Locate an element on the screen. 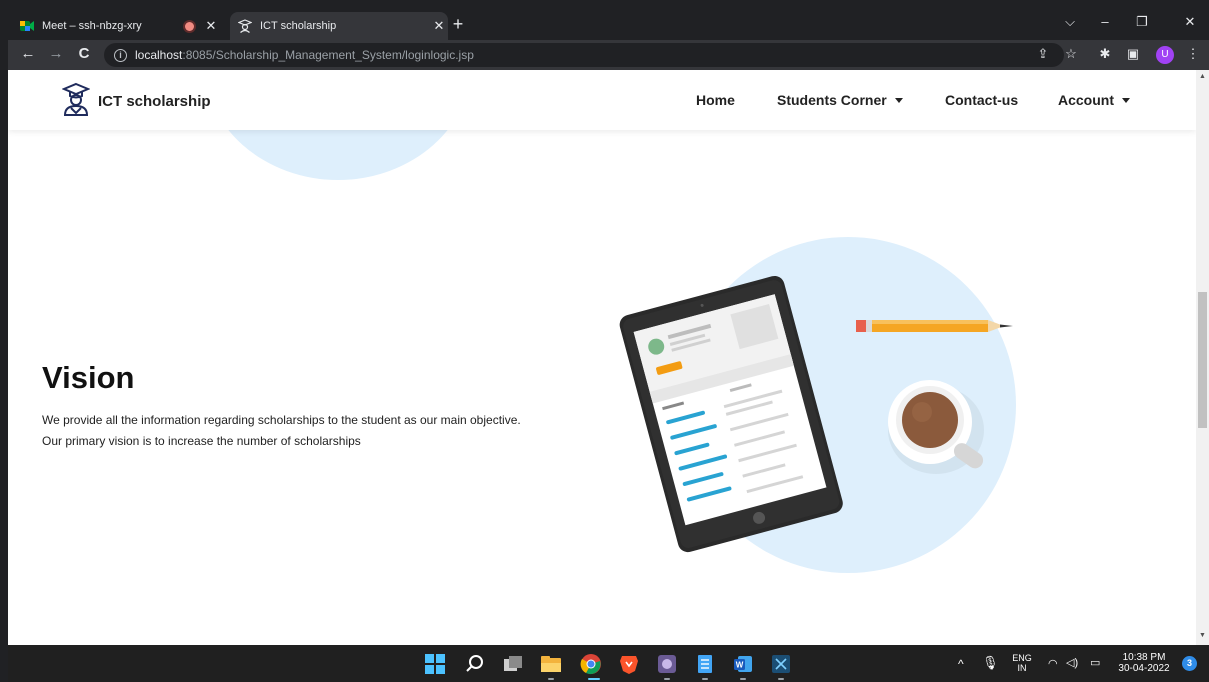 The image size is (1209, 682). volume-icon: ◁) is located at coordinates (1072, 662).